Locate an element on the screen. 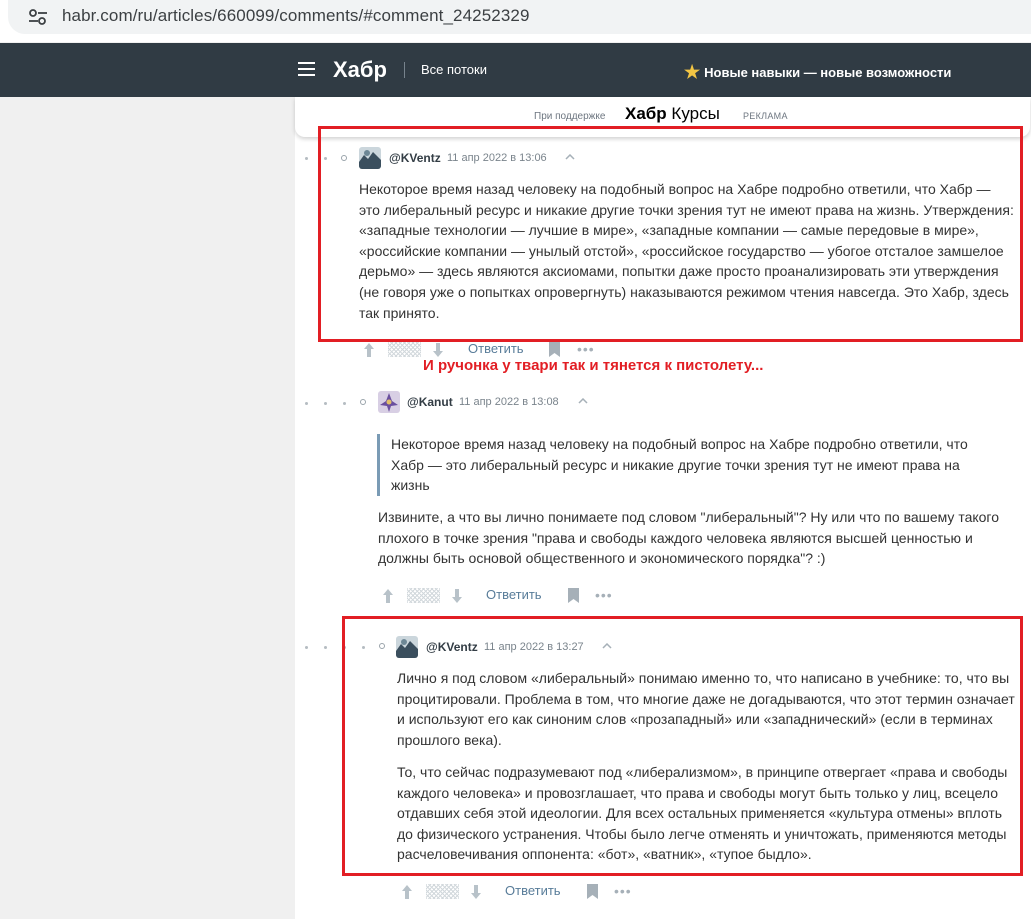 This screenshot has width=1031, height=919. all-flows-link: Все потоки is located at coordinates (454, 69).